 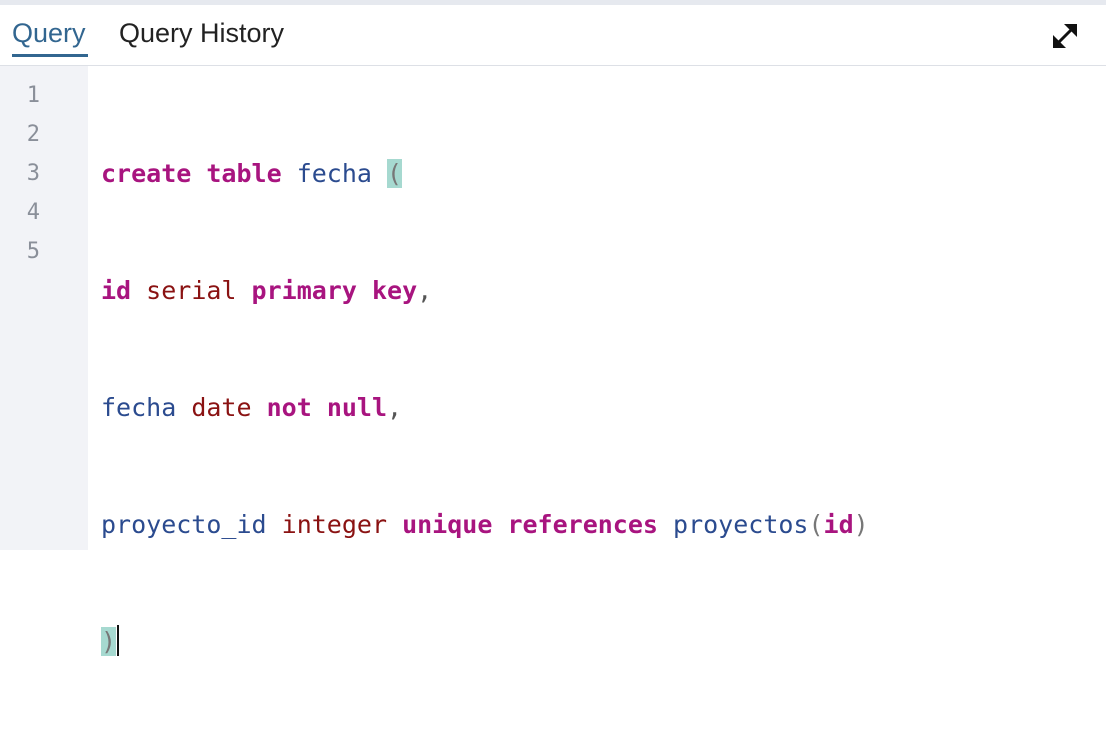 I want to click on tab-bar: Query Query History, so click(x=553, y=35).